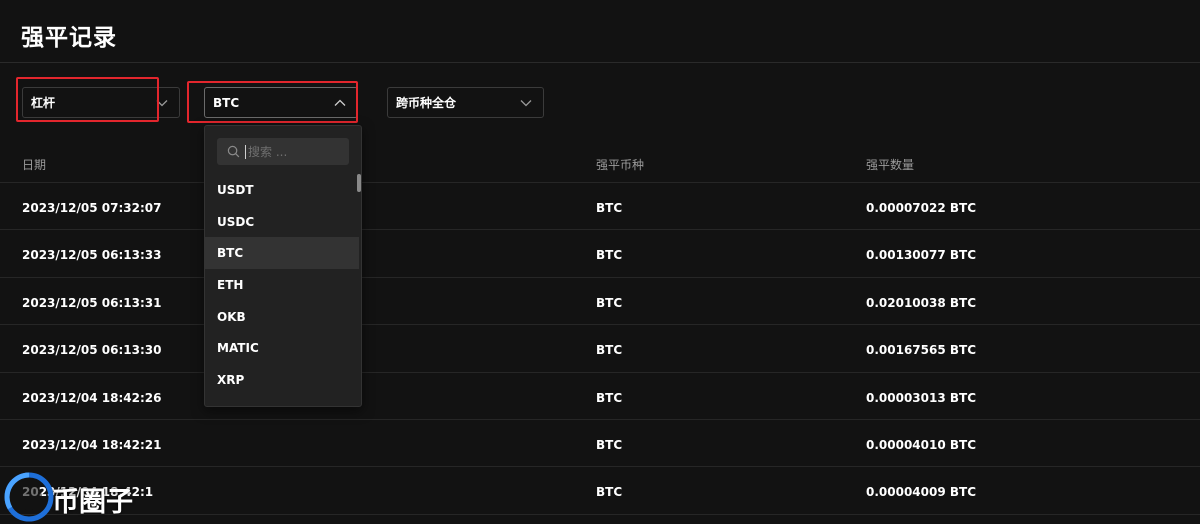 This screenshot has height=524, width=1200. What do you see at coordinates (29, 497) in the screenshot?
I see `watermark-logo-icon` at bounding box center [29, 497].